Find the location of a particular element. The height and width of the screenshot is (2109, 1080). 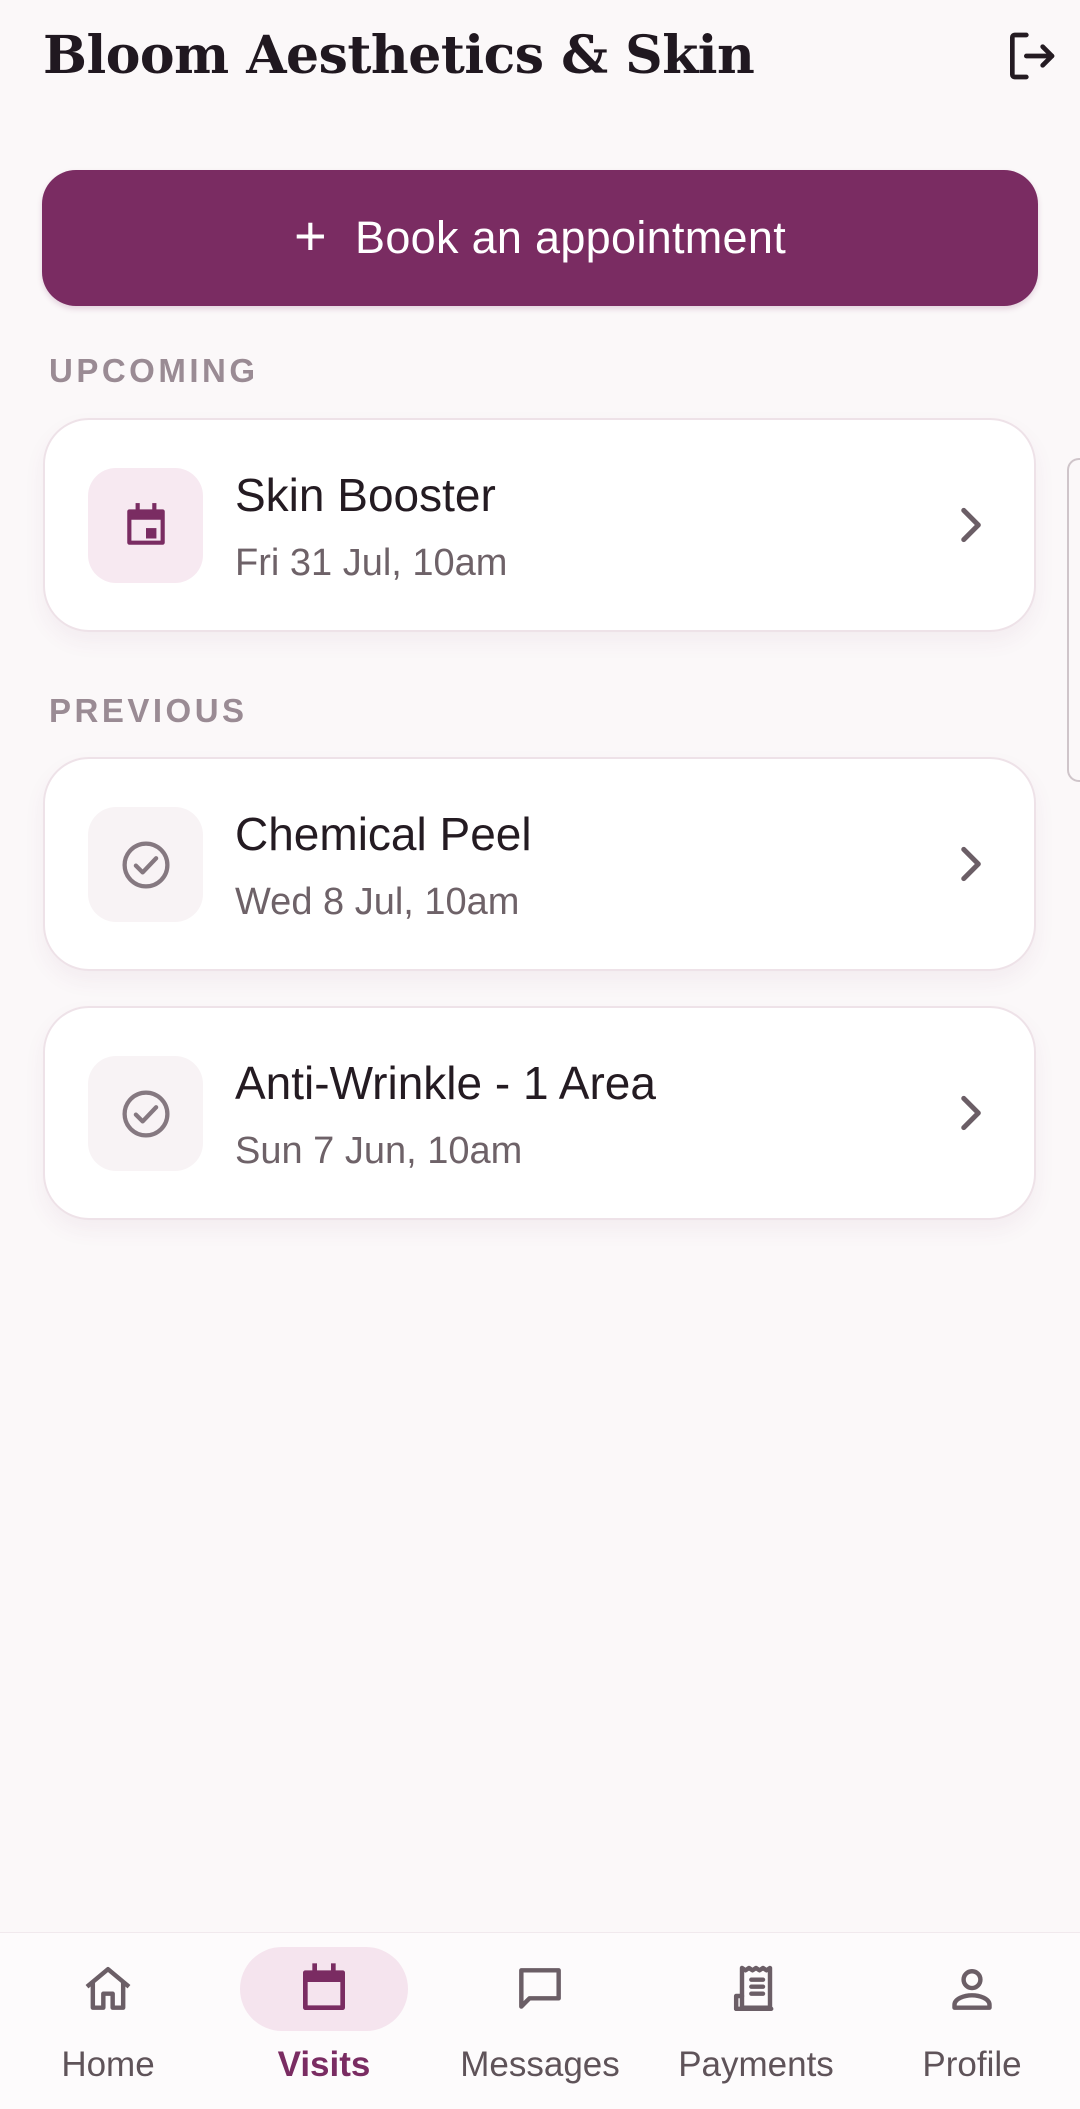

upcoming-heading: UPCOMING is located at coordinates (154, 370).